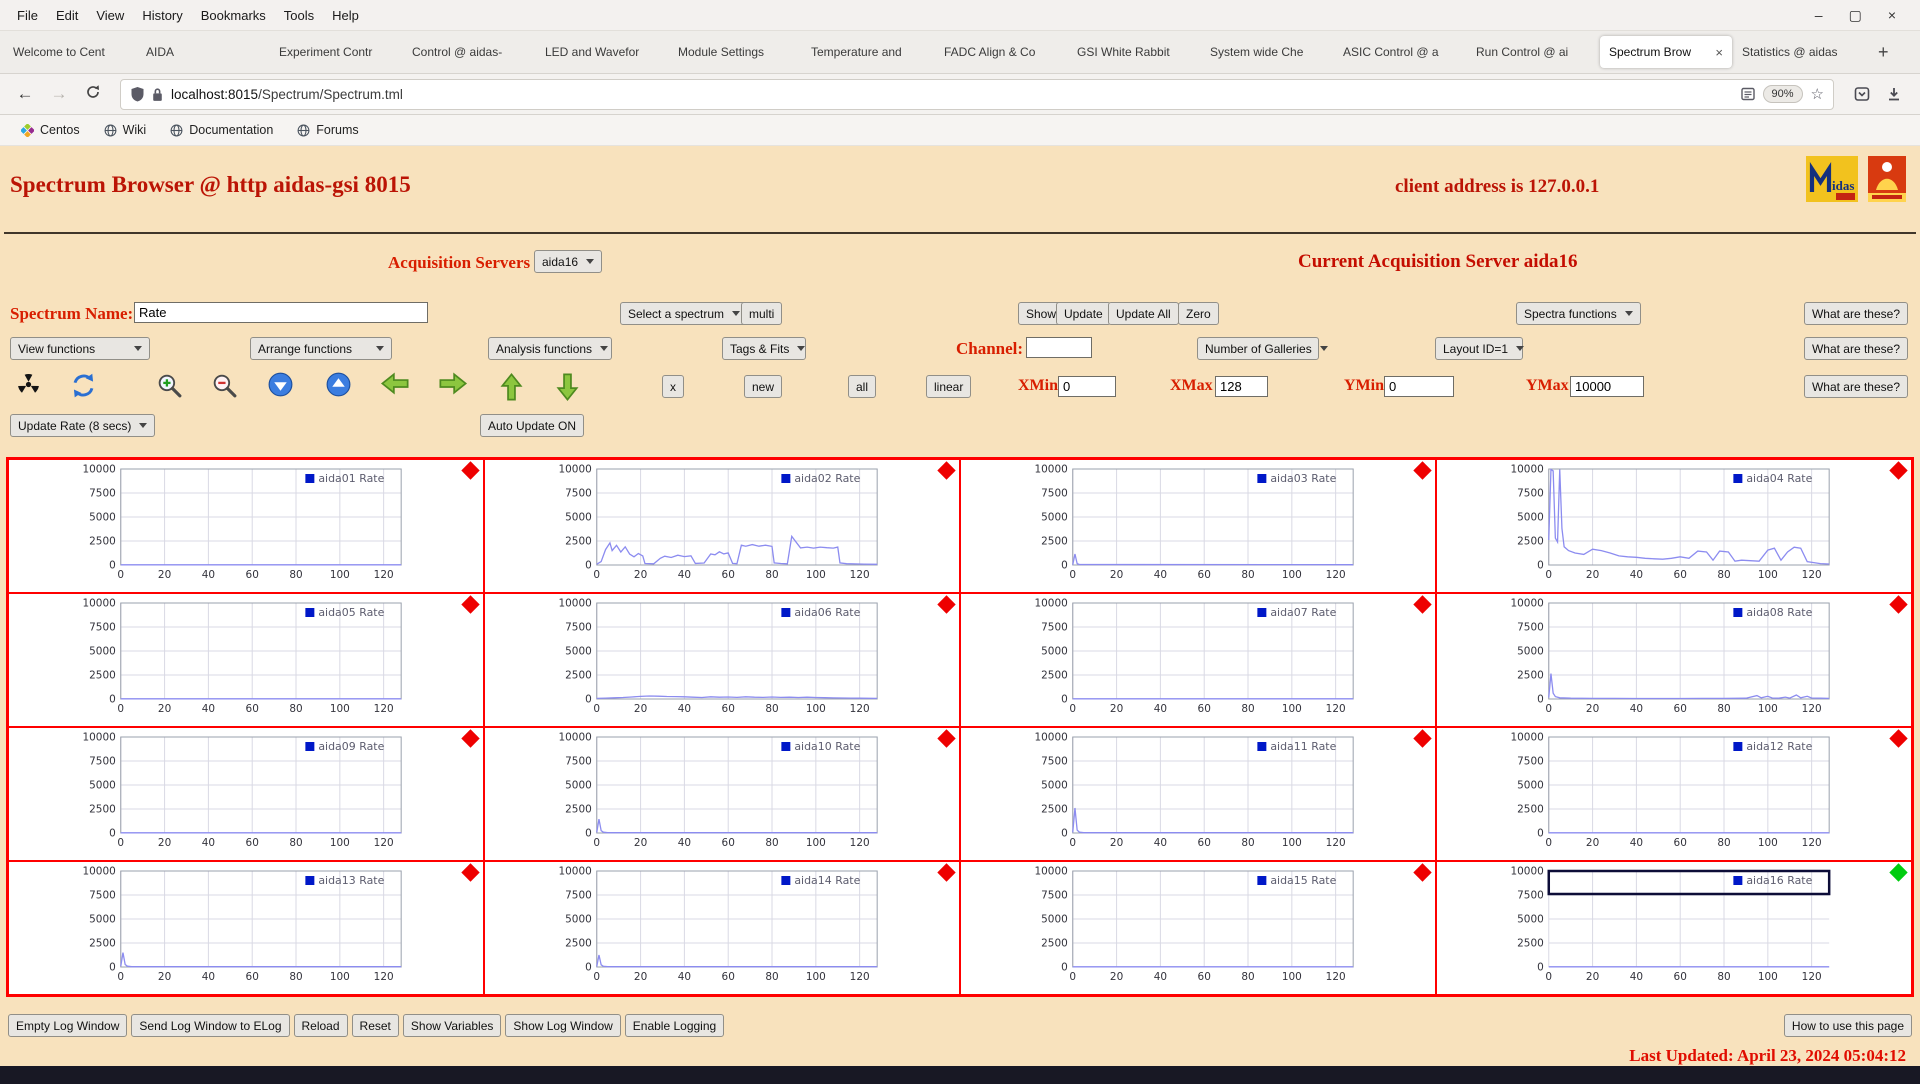  I want to click on menu-help: Help, so click(345, 15).